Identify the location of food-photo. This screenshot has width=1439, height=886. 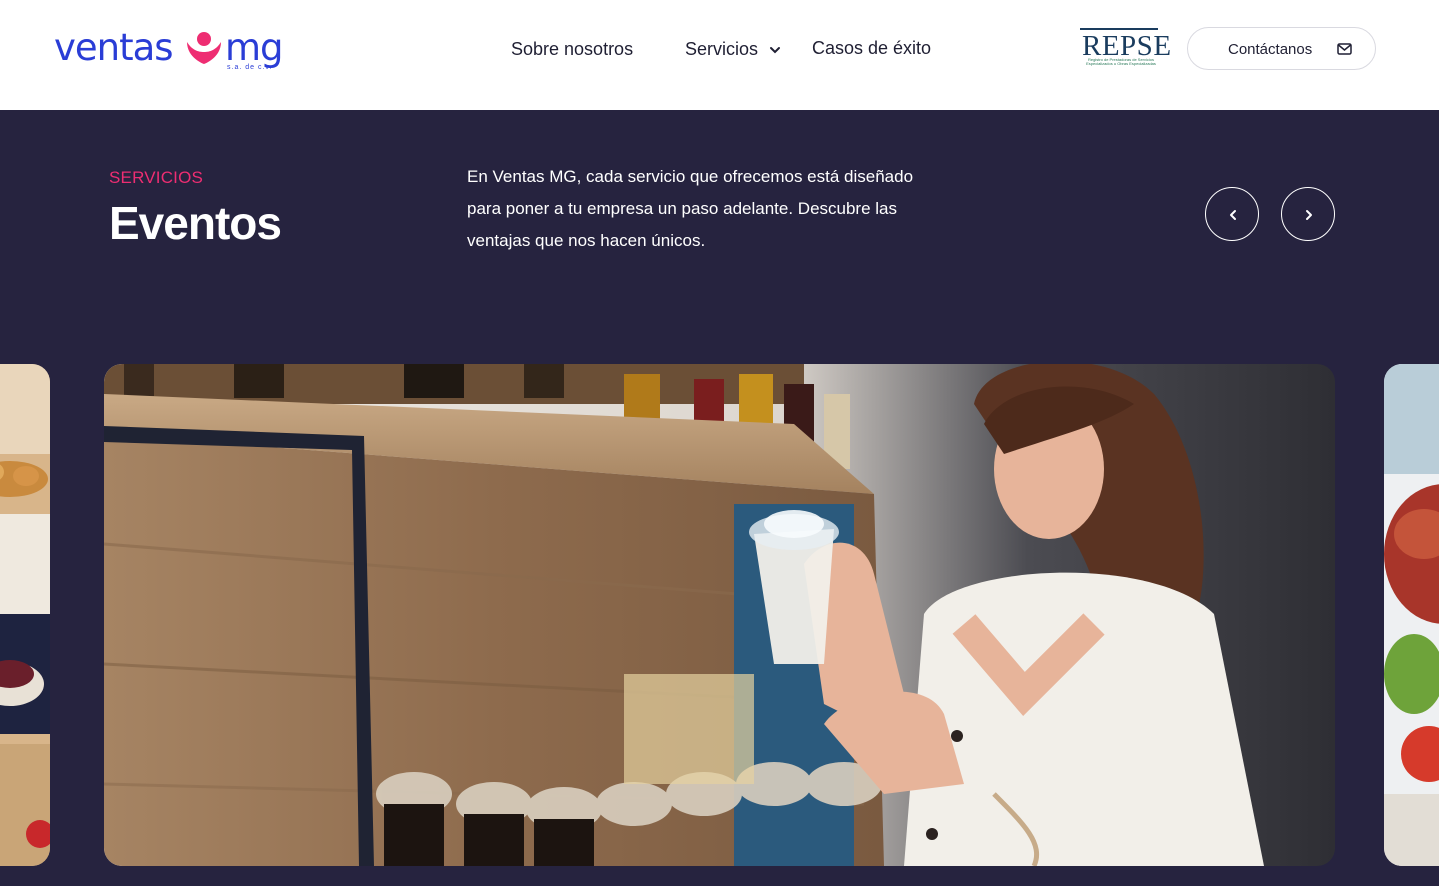
(1411, 615).